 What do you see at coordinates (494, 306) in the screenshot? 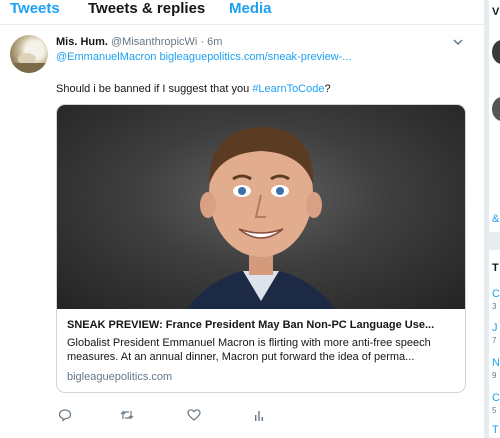
I see `trend-count: 3` at bounding box center [494, 306].